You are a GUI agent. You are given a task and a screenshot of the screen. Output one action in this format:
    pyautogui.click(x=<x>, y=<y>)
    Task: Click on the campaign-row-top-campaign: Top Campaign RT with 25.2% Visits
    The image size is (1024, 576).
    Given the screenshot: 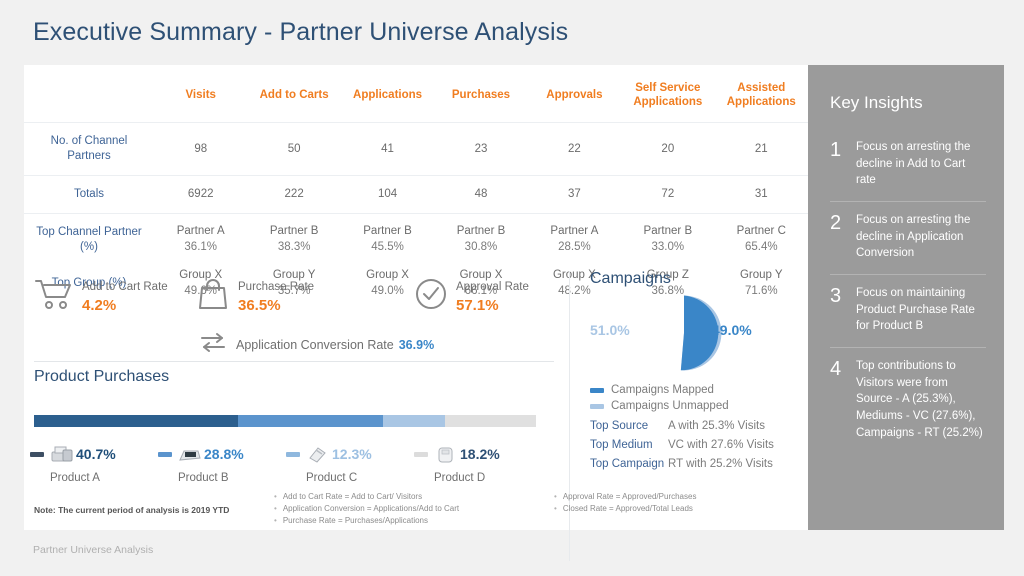 What is the action you would take?
    pyautogui.click(x=697, y=464)
    